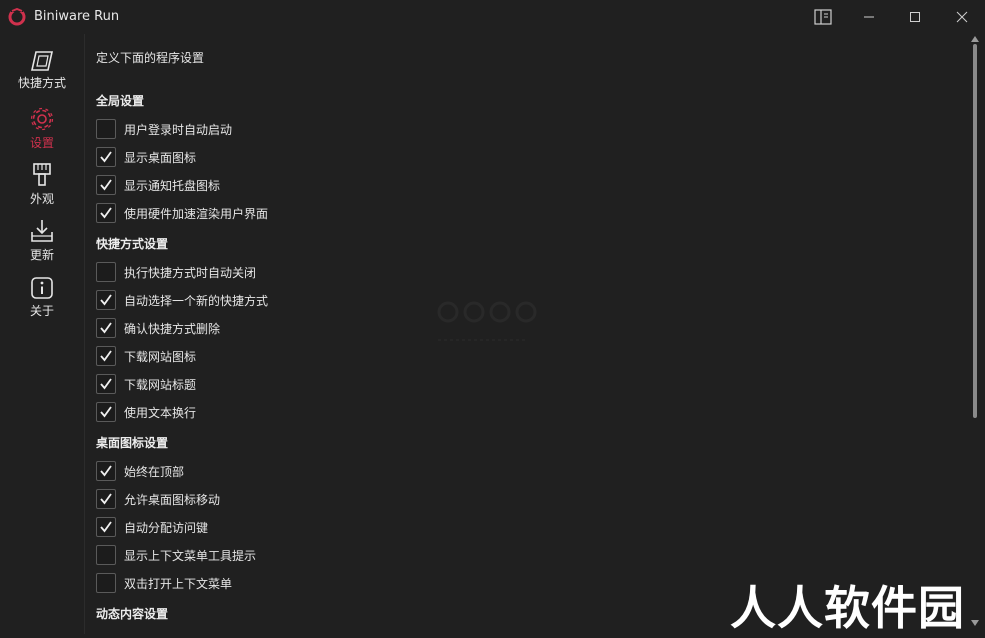 The height and width of the screenshot is (638, 985). Describe the element at coordinates (41, 199) in the screenshot. I see `sidebar-item-label: 外观` at that location.